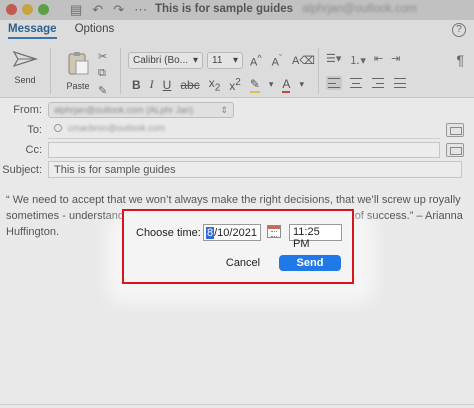  What do you see at coordinates (78, 86) in the screenshot?
I see `paste-button-label: Paste` at bounding box center [78, 86].